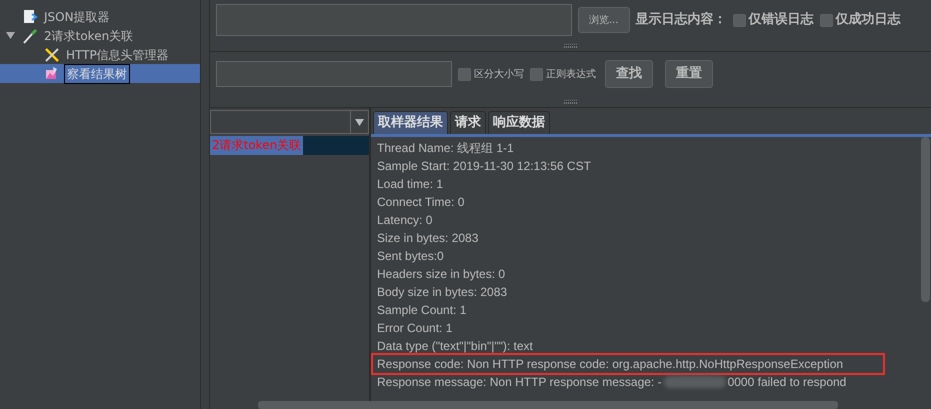 The width and height of the screenshot is (931, 409). I want to click on find-button: 查找, so click(629, 74).